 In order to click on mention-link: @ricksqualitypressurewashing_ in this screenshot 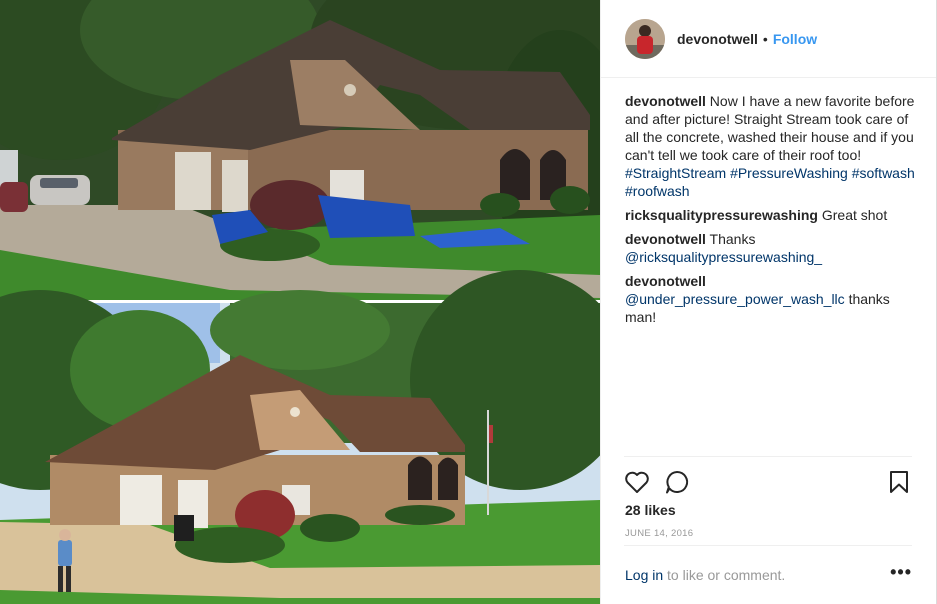, I will do `click(723, 257)`.